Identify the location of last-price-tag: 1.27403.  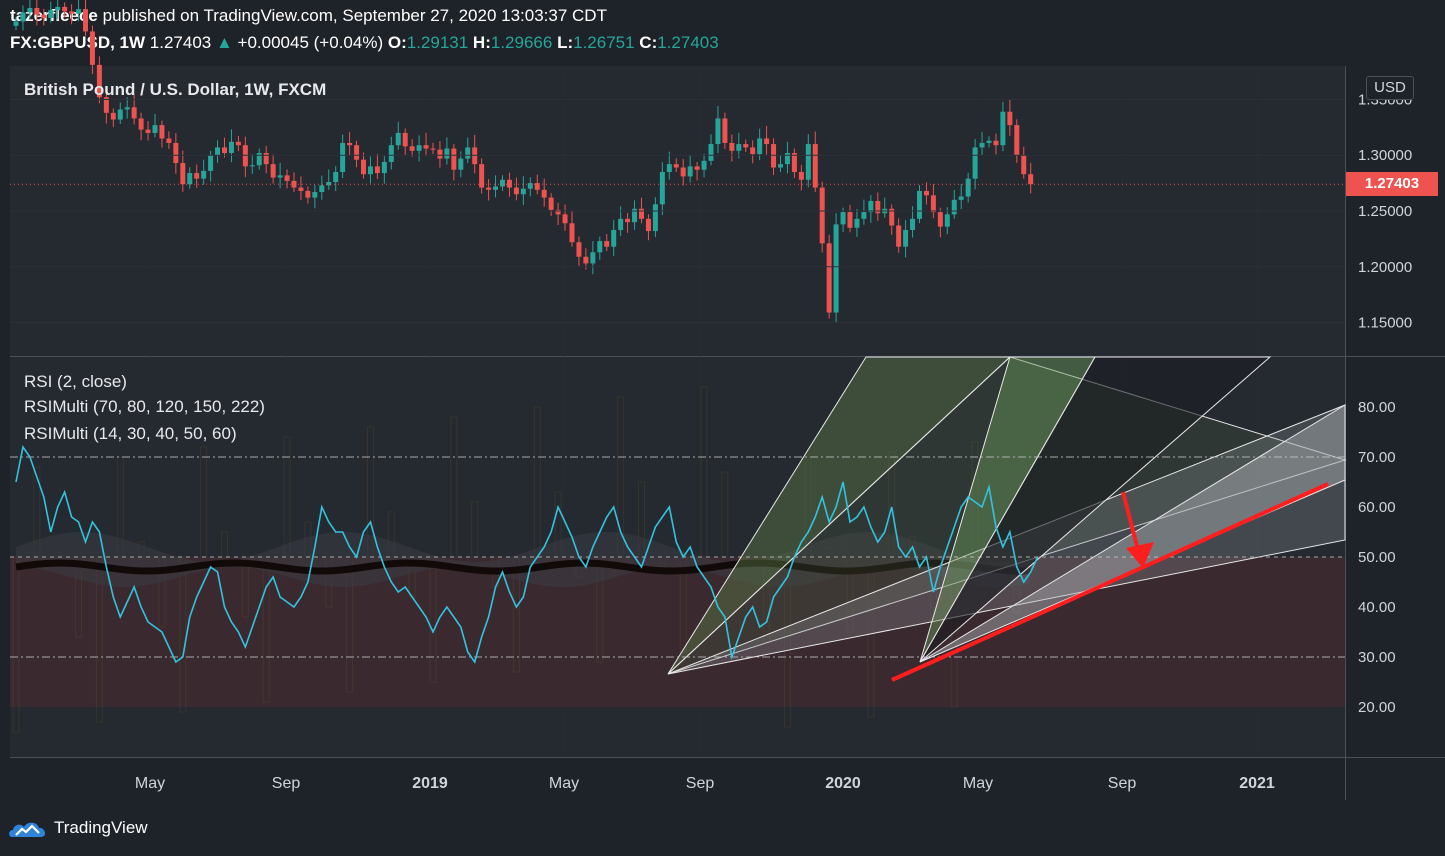
(1392, 184).